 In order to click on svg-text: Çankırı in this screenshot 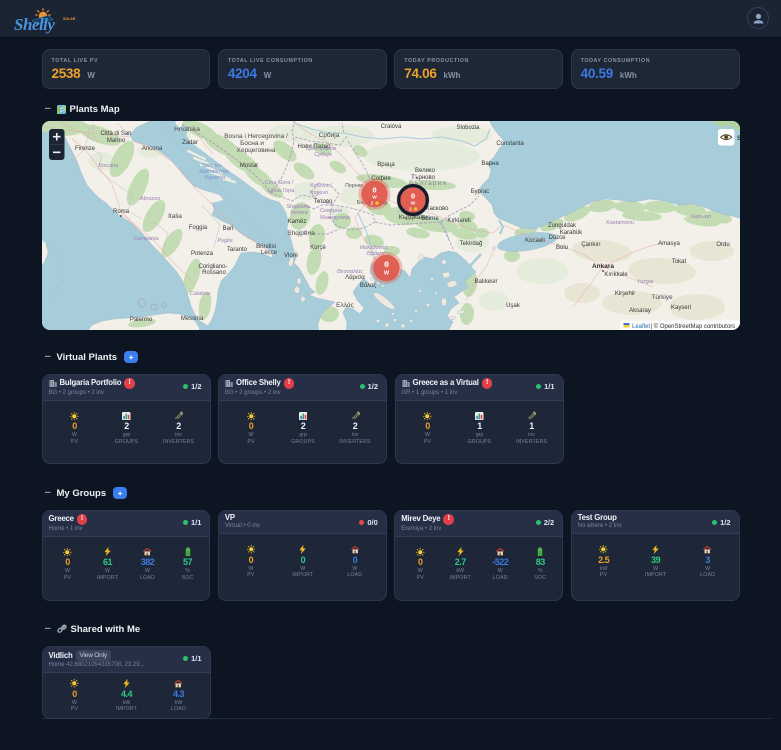, I will do `click(591, 245)`.